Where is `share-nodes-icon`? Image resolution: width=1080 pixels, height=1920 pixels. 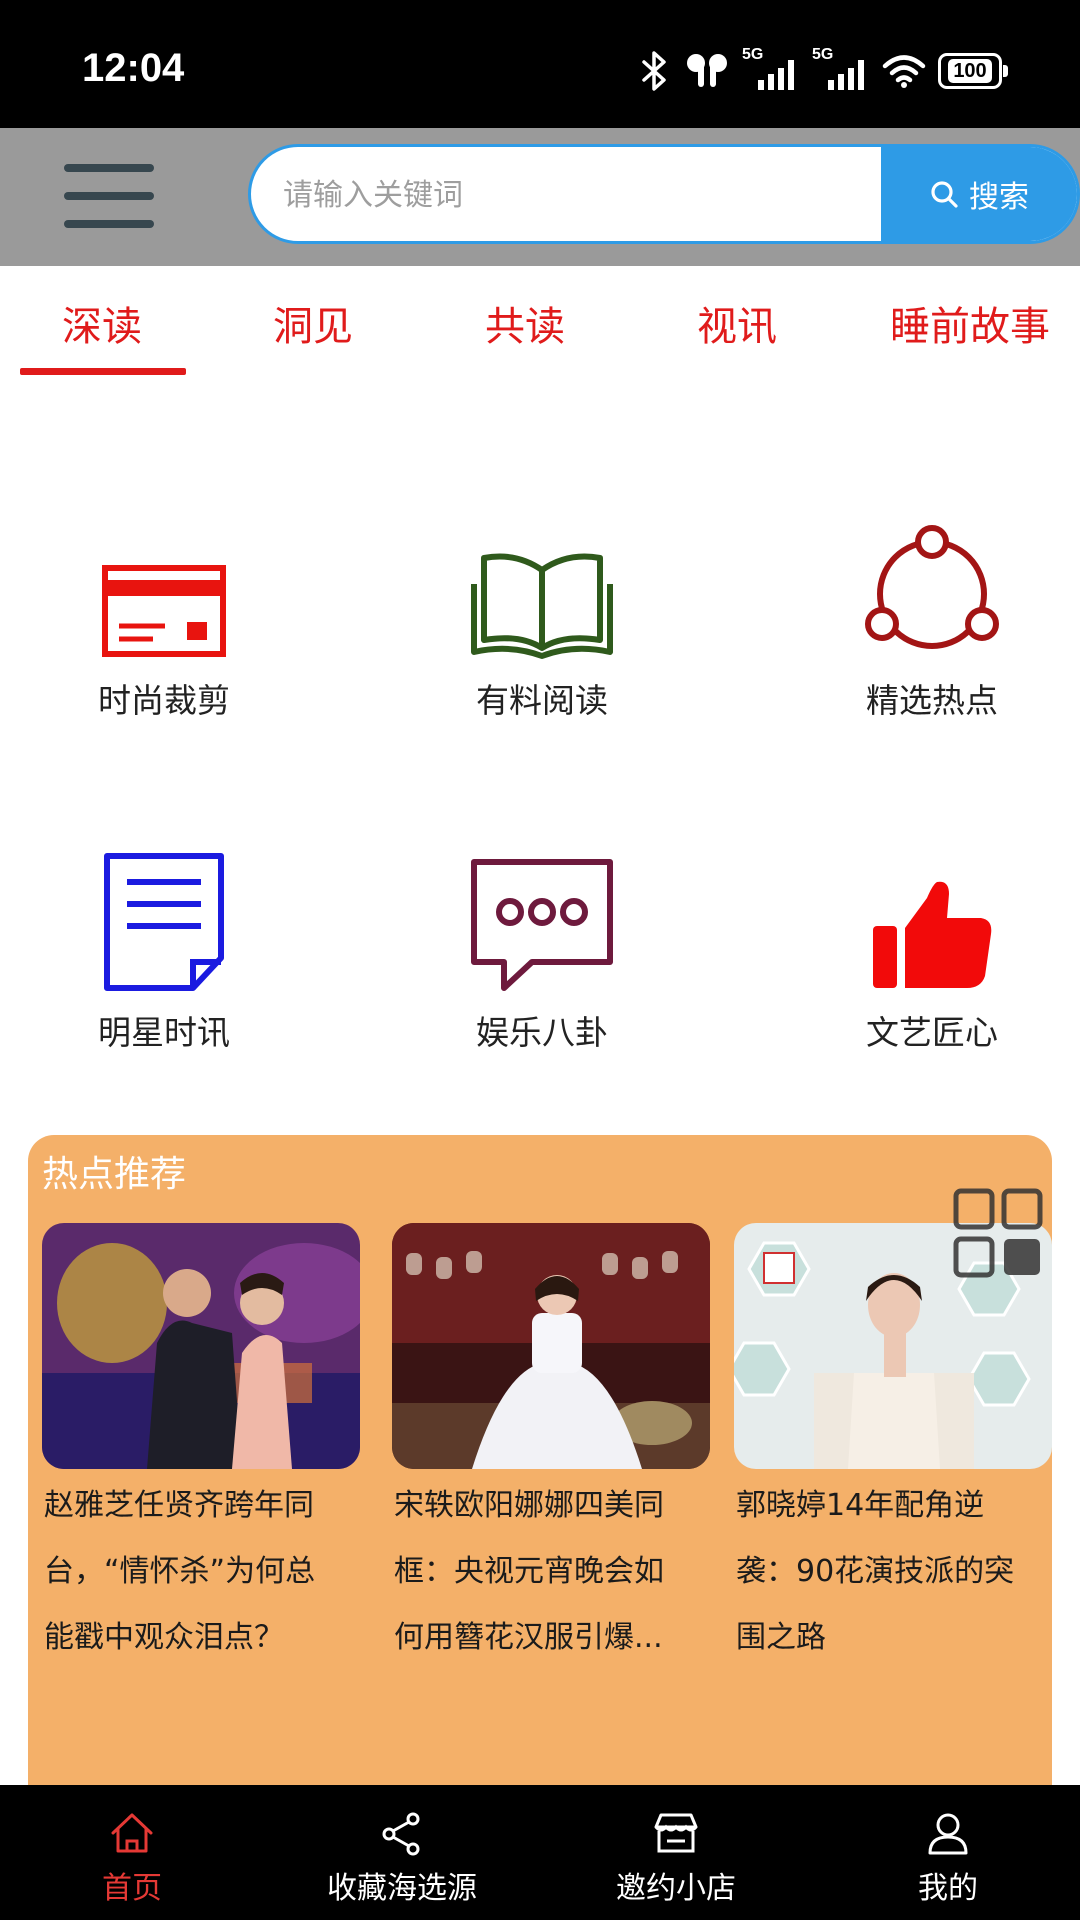
share-nodes-icon is located at coordinates (932, 587).